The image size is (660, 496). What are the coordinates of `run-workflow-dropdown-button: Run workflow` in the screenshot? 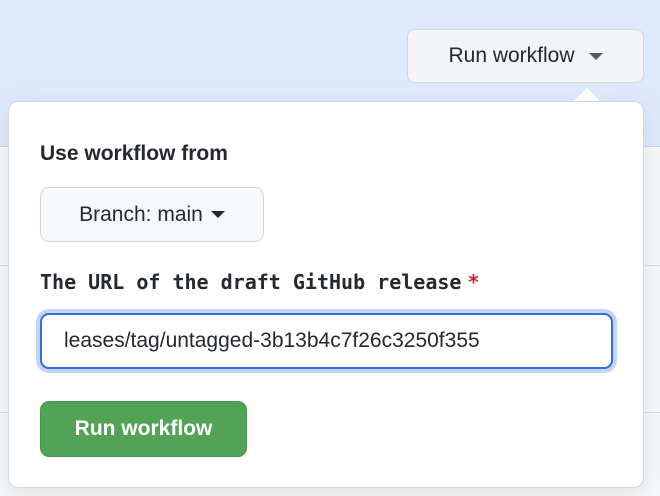 It's located at (525, 56).